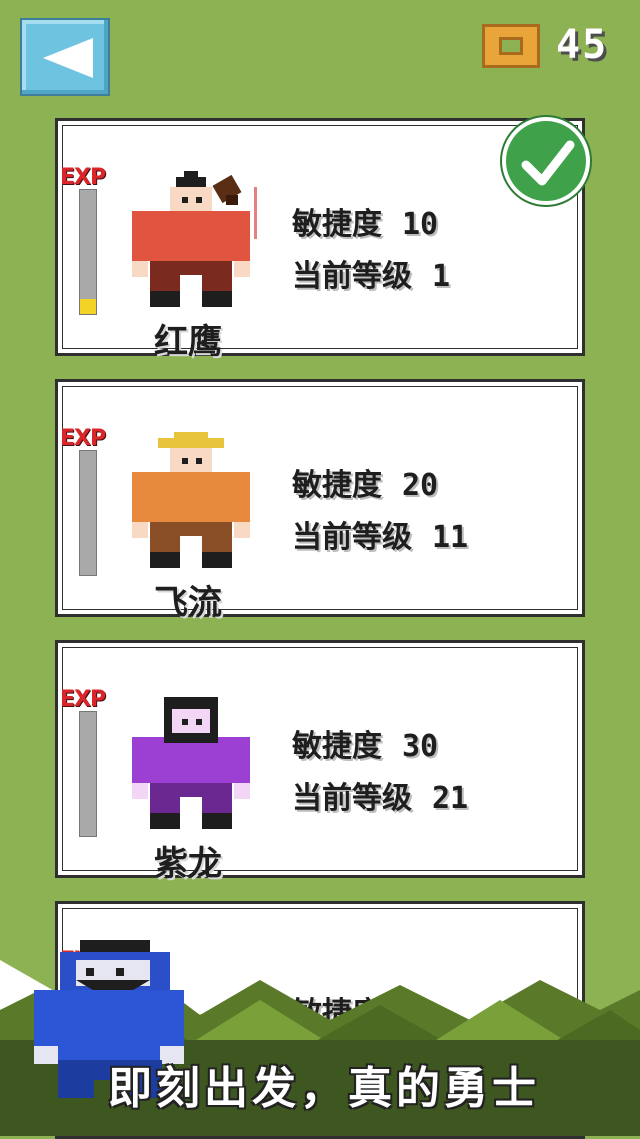  What do you see at coordinates (380, 537) in the screenshot?
I see `level-stat: 当前等级 11` at bounding box center [380, 537].